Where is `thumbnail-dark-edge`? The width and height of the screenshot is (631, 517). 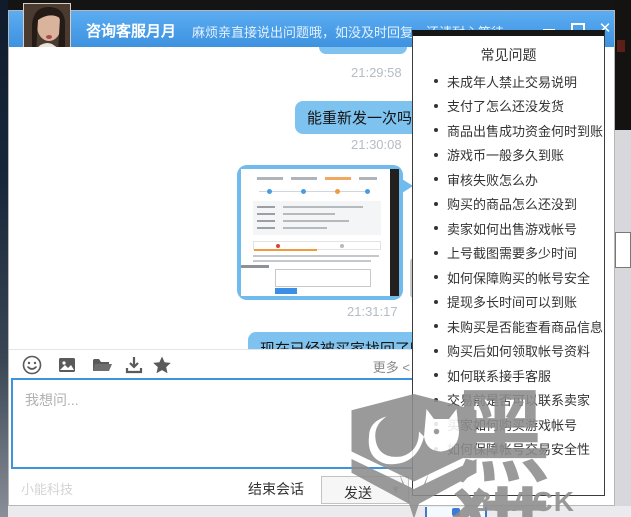 thumbnail-dark-edge is located at coordinates (394, 232).